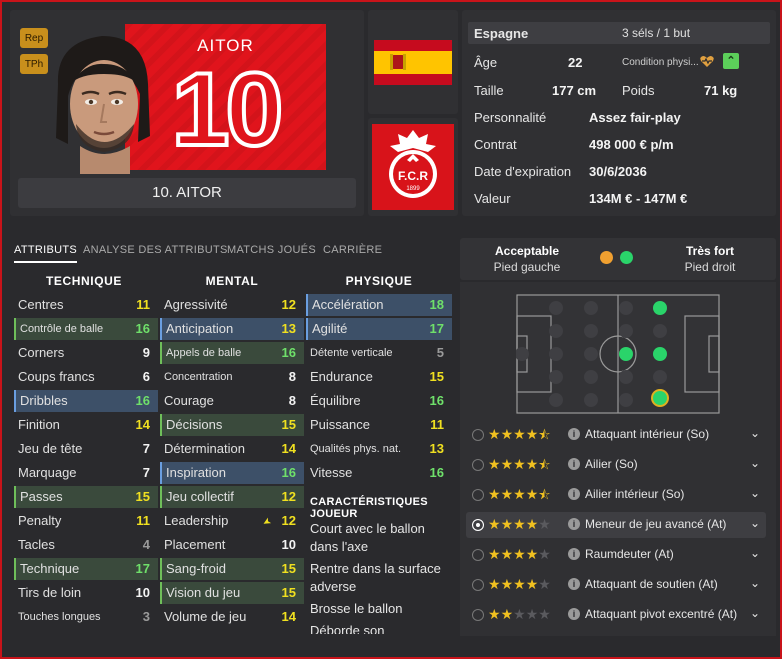  I want to click on attribute-row: Puissance 11, so click(379, 425).